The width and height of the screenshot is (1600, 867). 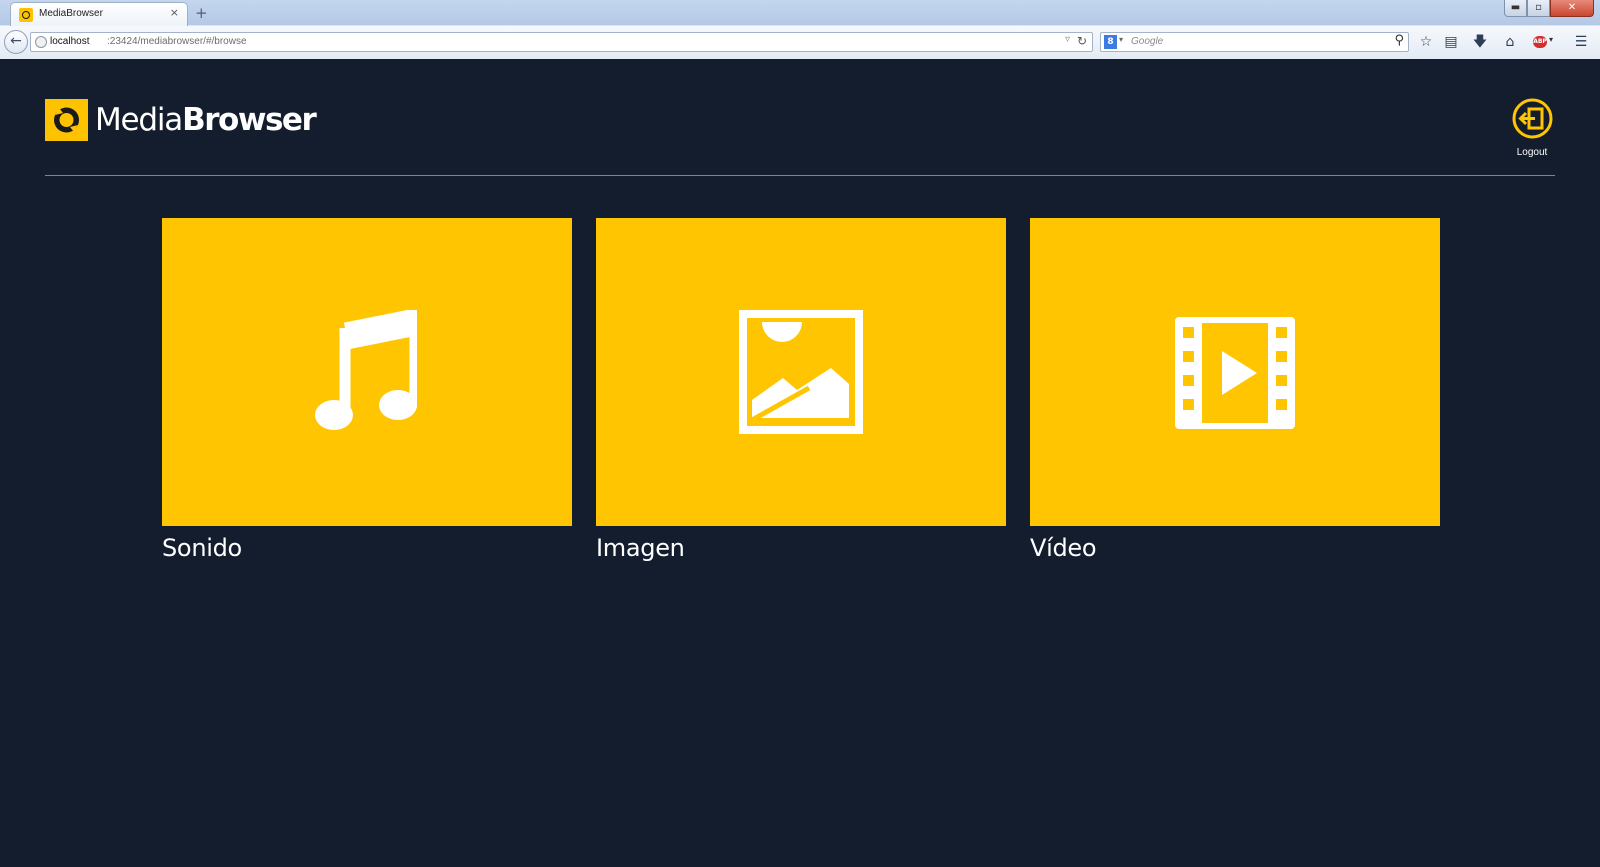 I want to click on reading-list-icon: ▤, so click(x=1451, y=42).